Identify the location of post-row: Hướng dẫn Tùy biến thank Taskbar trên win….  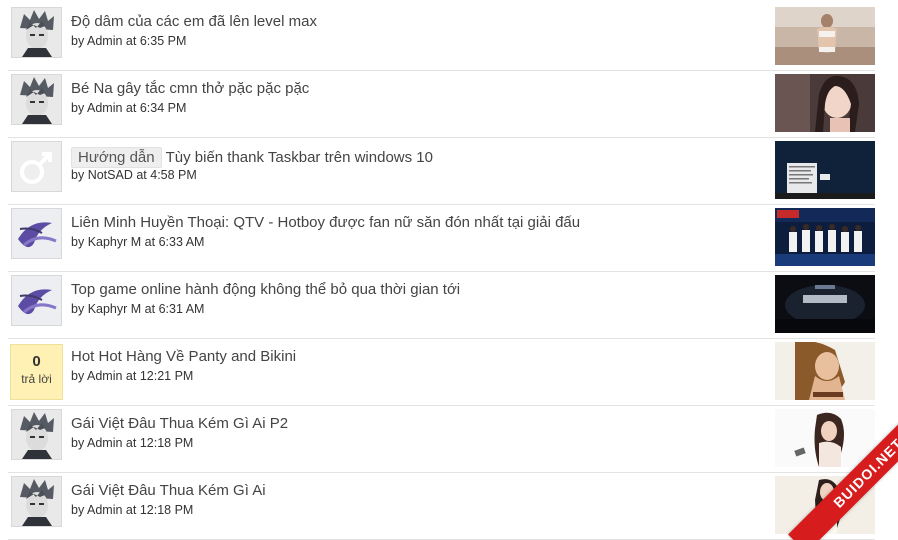
(441, 171).